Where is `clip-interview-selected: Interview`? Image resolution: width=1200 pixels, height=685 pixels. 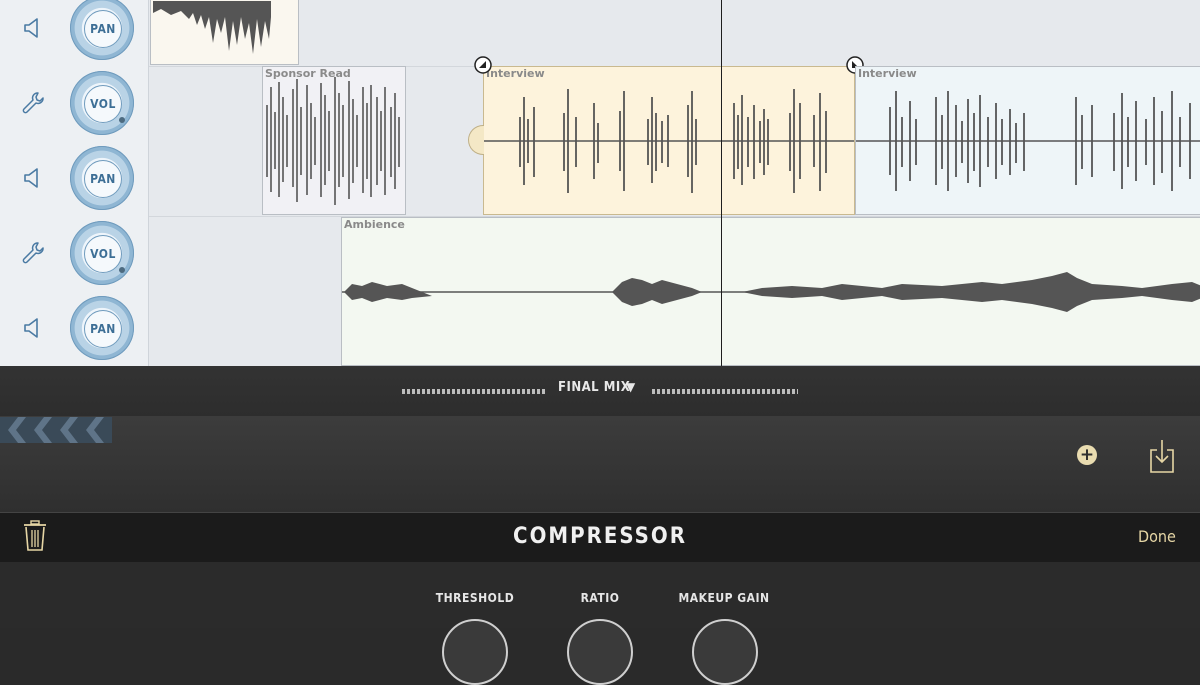
clip-interview-selected: Interview is located at coordinates (669, 140).